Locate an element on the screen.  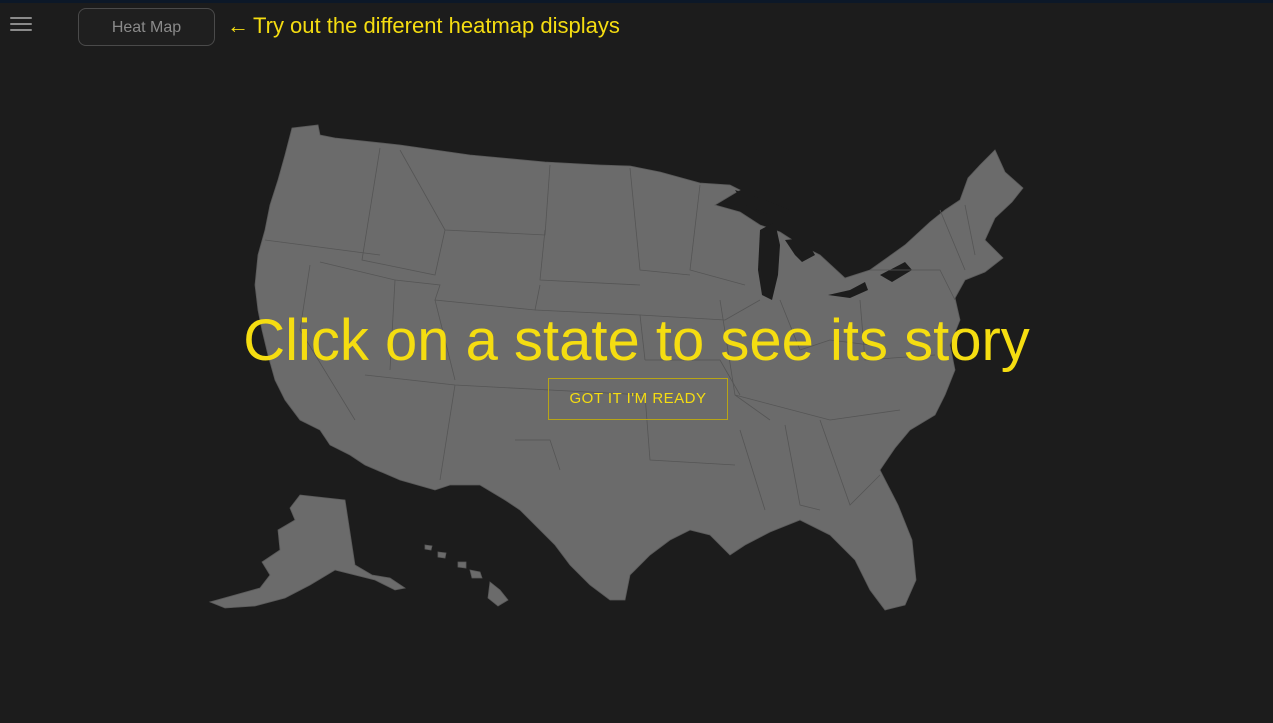
state-alaska is located at coordinates (307, 551).